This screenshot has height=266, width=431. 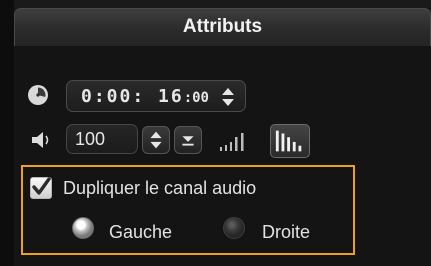 I want to click on timecode-value: 0:00: 16:00, so click(x=145, y=96).